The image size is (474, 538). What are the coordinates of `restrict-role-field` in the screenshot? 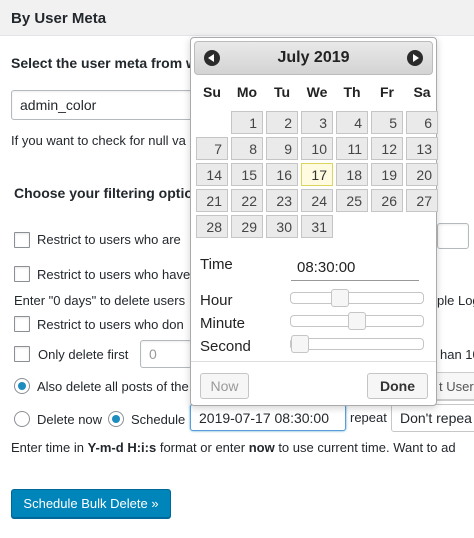 It's located at (453, 236).